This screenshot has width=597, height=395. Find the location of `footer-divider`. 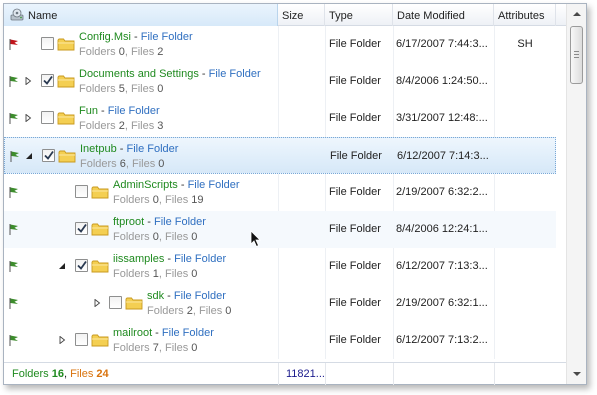

footer-divider is located at coordinates (278, 374).